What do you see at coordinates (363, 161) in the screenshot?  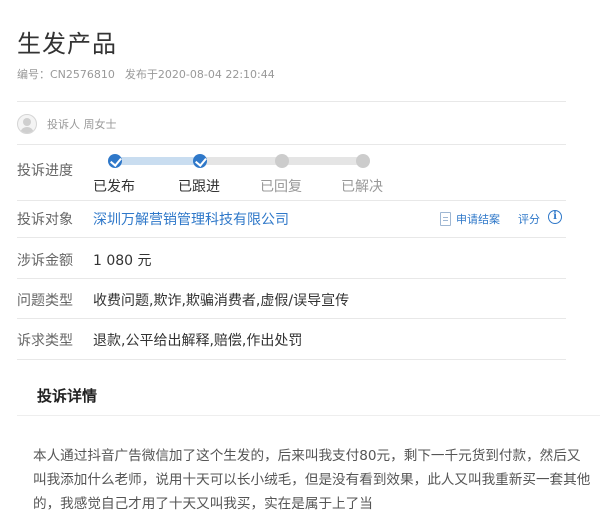 I see `progress-step-resolved-icon` at bounding box center [363, 161].